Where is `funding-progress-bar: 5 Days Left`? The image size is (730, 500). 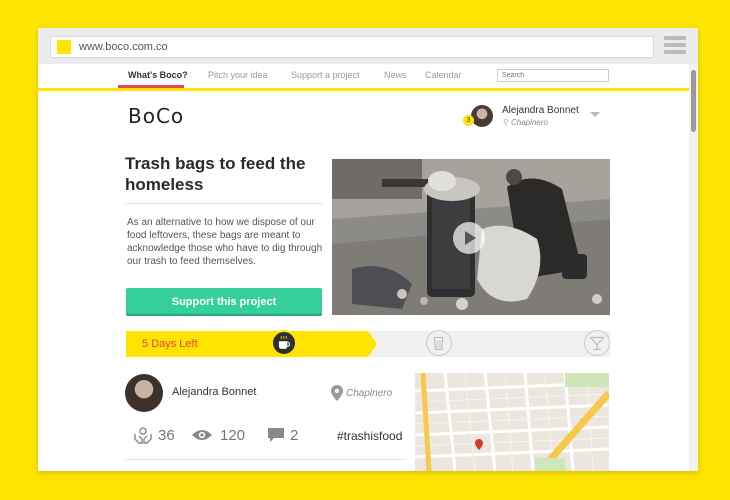 funding-progress-bar: 5 Days Left is located at coordinates (368, 343).